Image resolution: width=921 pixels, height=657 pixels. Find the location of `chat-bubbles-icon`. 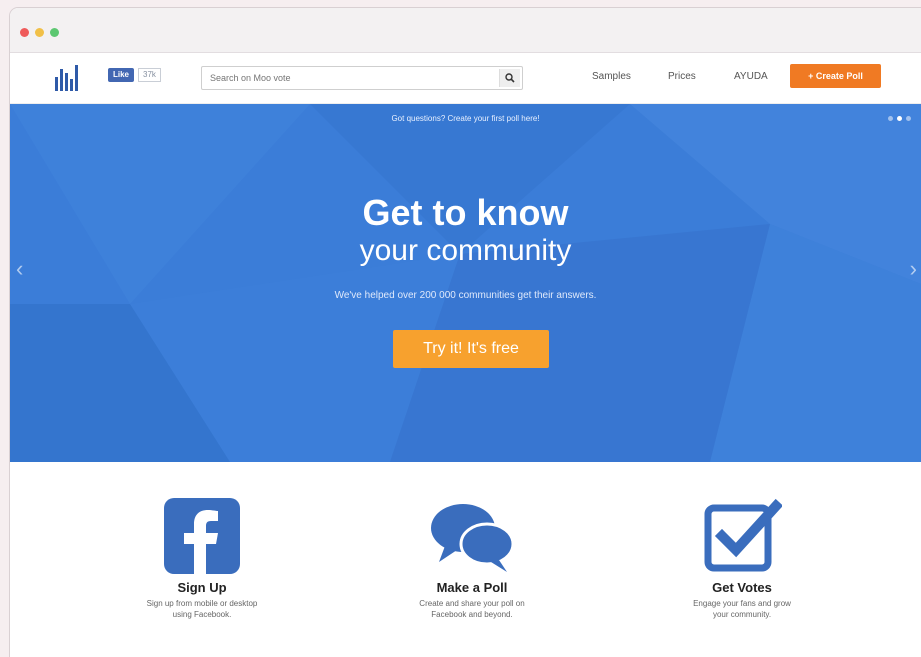

chat-bubbles-icon is located at coordinates (473, 538).